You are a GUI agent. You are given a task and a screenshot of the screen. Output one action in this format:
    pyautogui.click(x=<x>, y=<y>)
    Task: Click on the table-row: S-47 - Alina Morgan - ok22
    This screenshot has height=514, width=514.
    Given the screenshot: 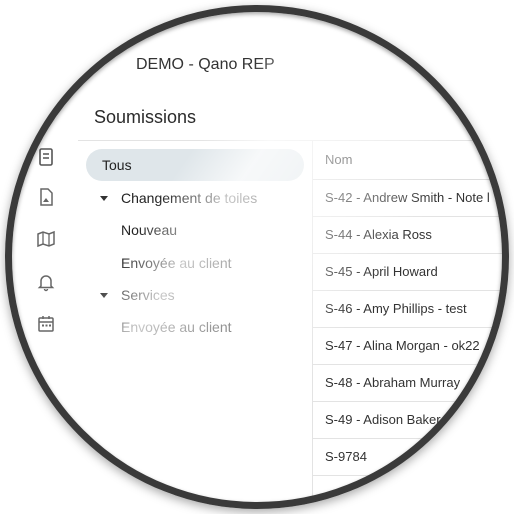 What is the action you would take?
    pyautogui.click(x=411, y=346)
    